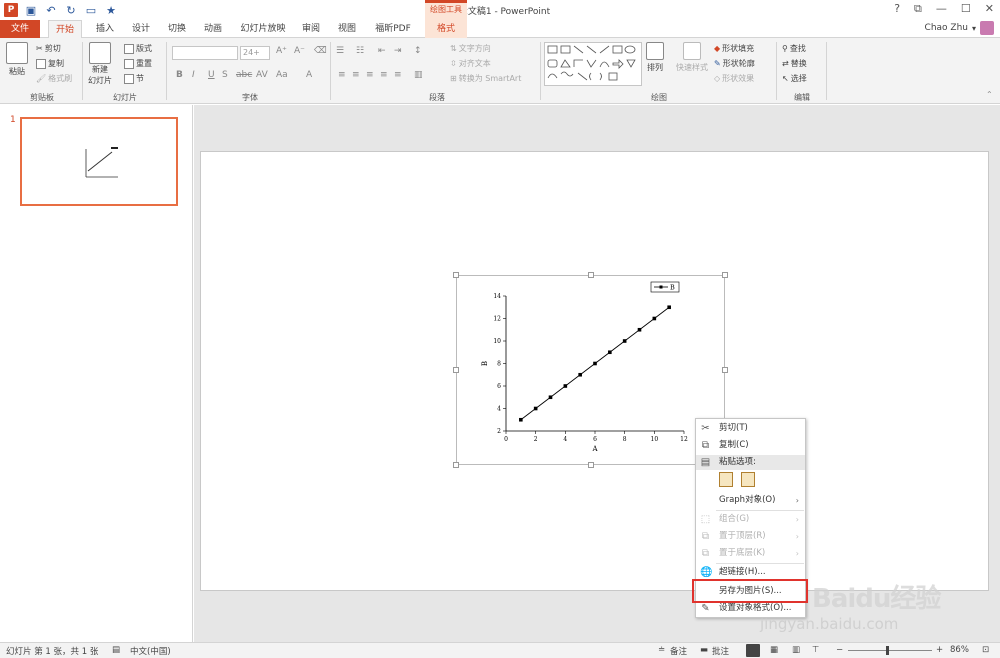  I want to click on tab-format: 格式, so click(446, 29).